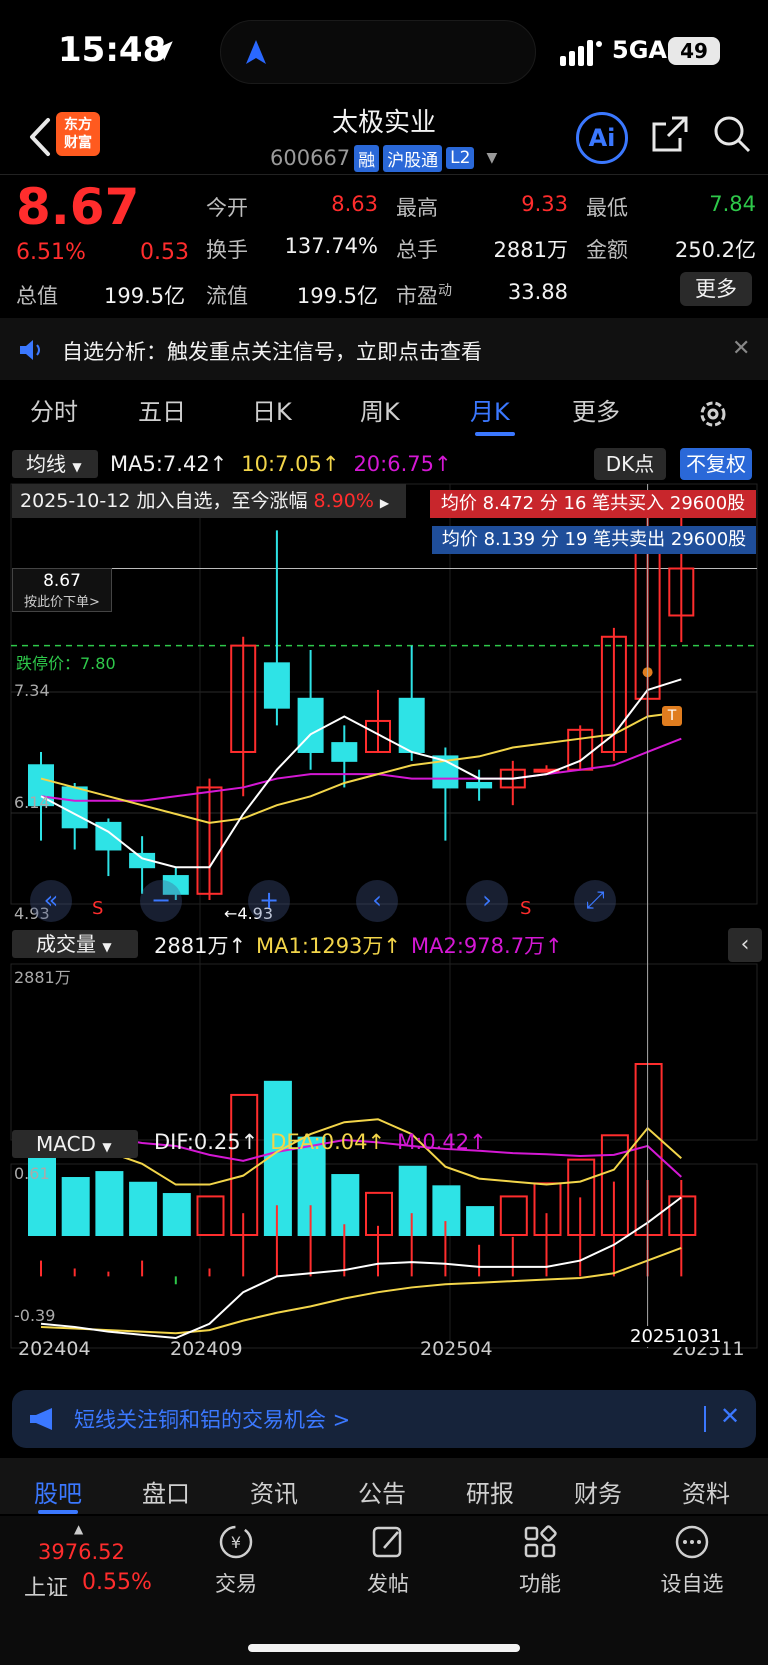 The height and width of the screenshot is (1665, 768). Describe the element at coordinates (41, 1419) in the screenshot. I see `megaphone-icon` at that location.